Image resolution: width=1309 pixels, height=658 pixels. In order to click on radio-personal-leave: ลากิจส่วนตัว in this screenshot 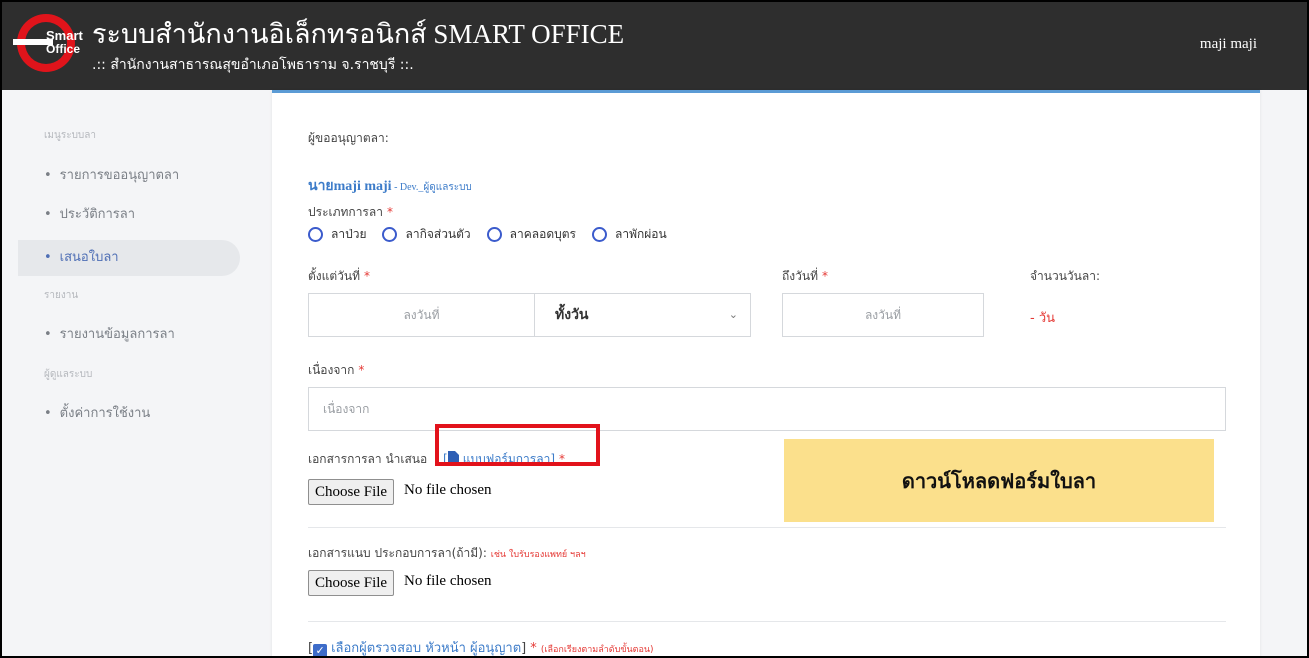, I will do `click(426, 234)`.